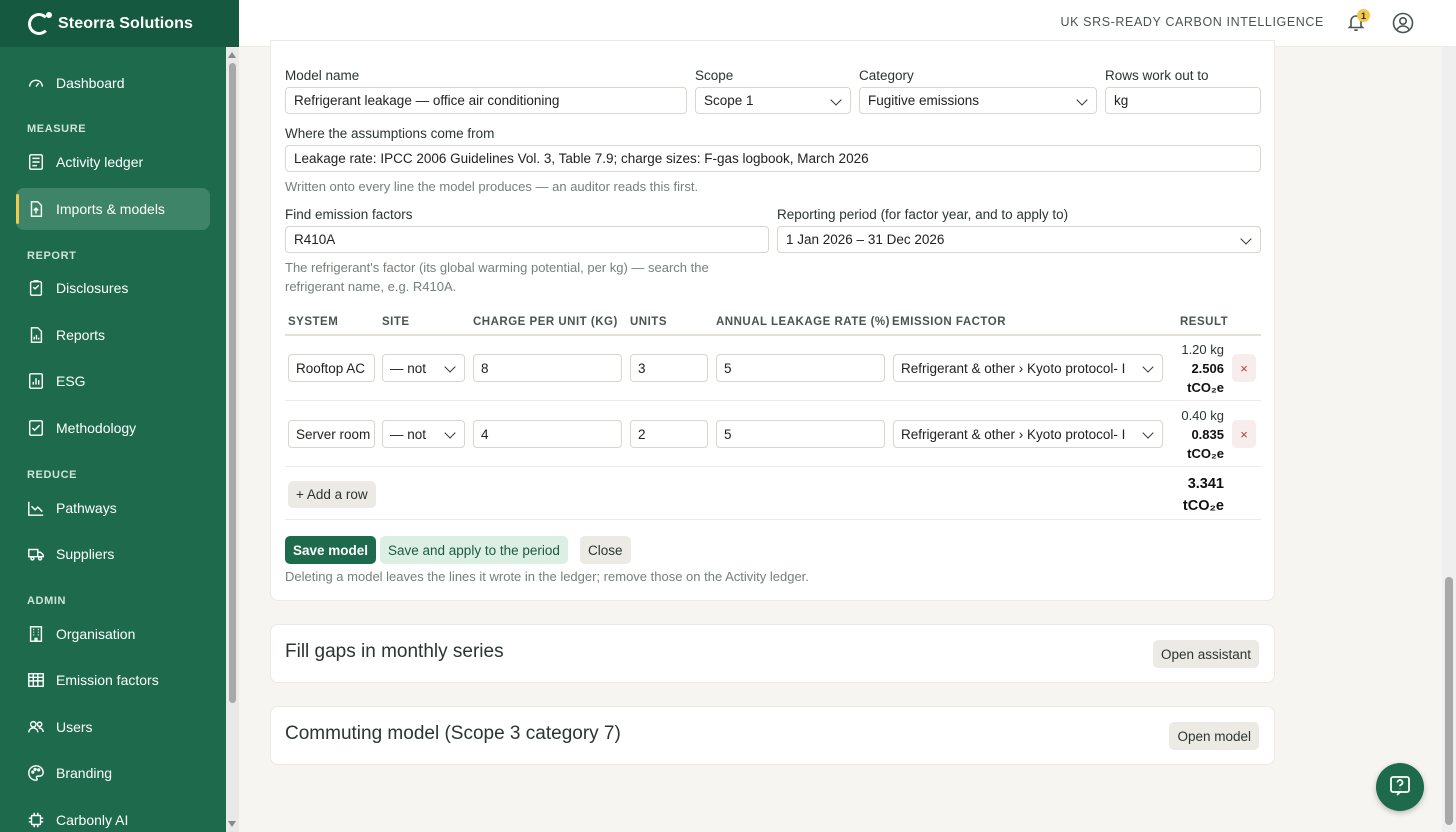  I want to click on col-header-charge: CHARGE PER UNIT (KG), so click(545, 322).